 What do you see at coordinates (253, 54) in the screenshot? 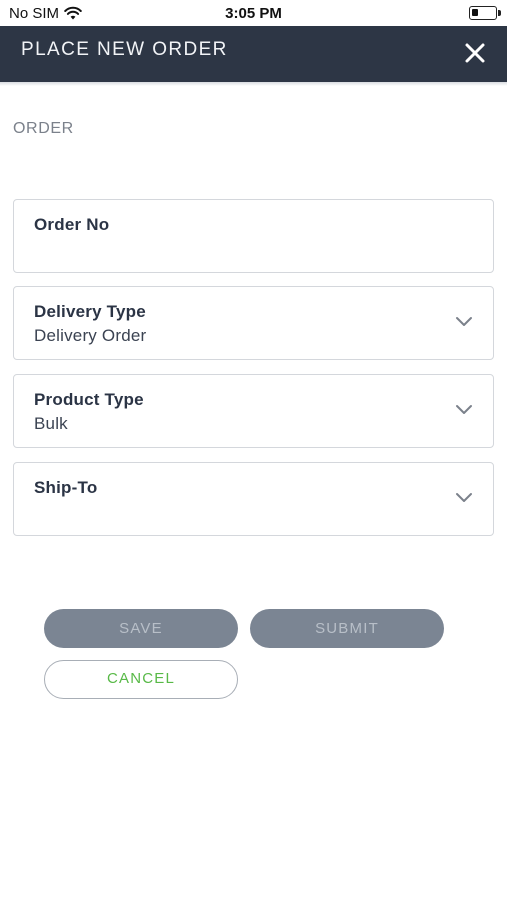
I see `app-header: PLACE NEW ORDER` at bounding box center [253, 54].